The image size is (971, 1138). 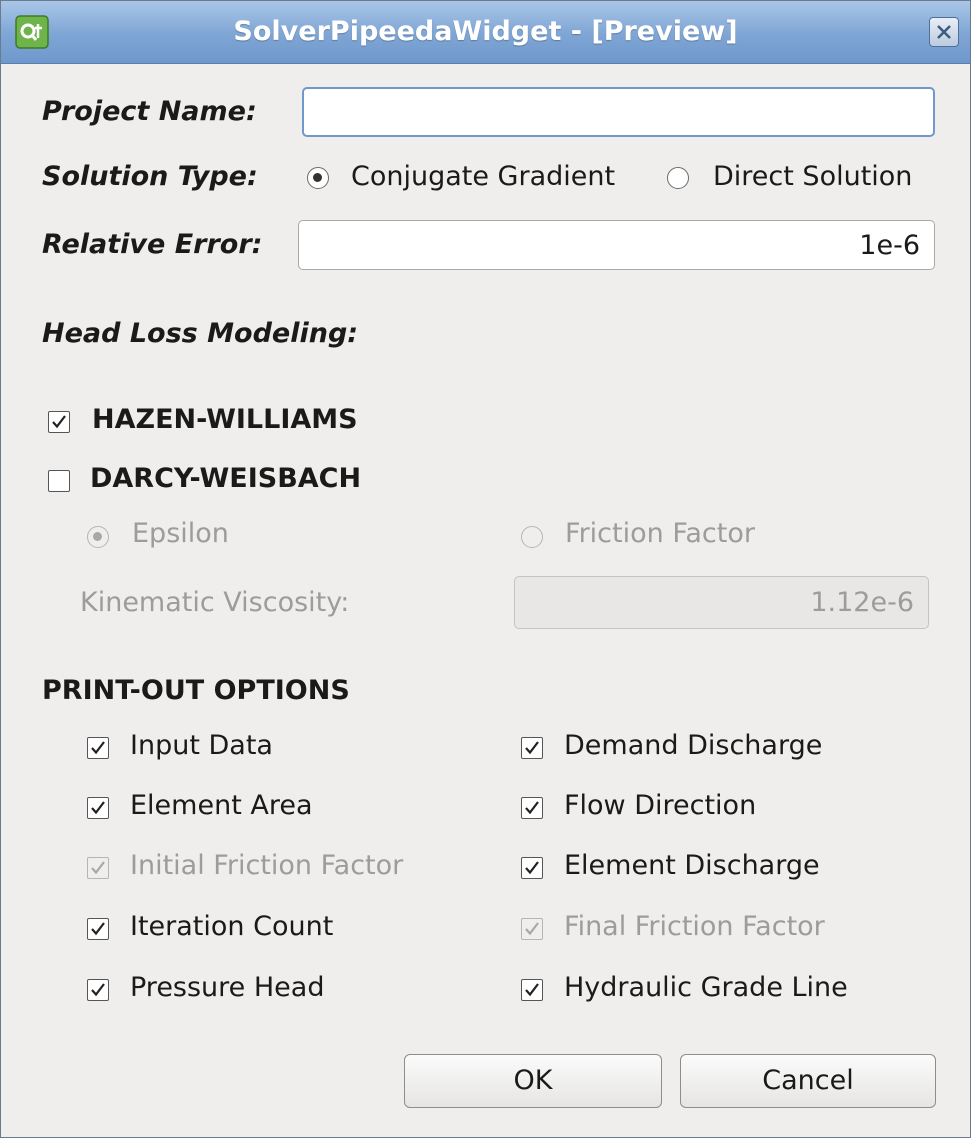 I want to click on project-name-input, so click(x=618, y=112).